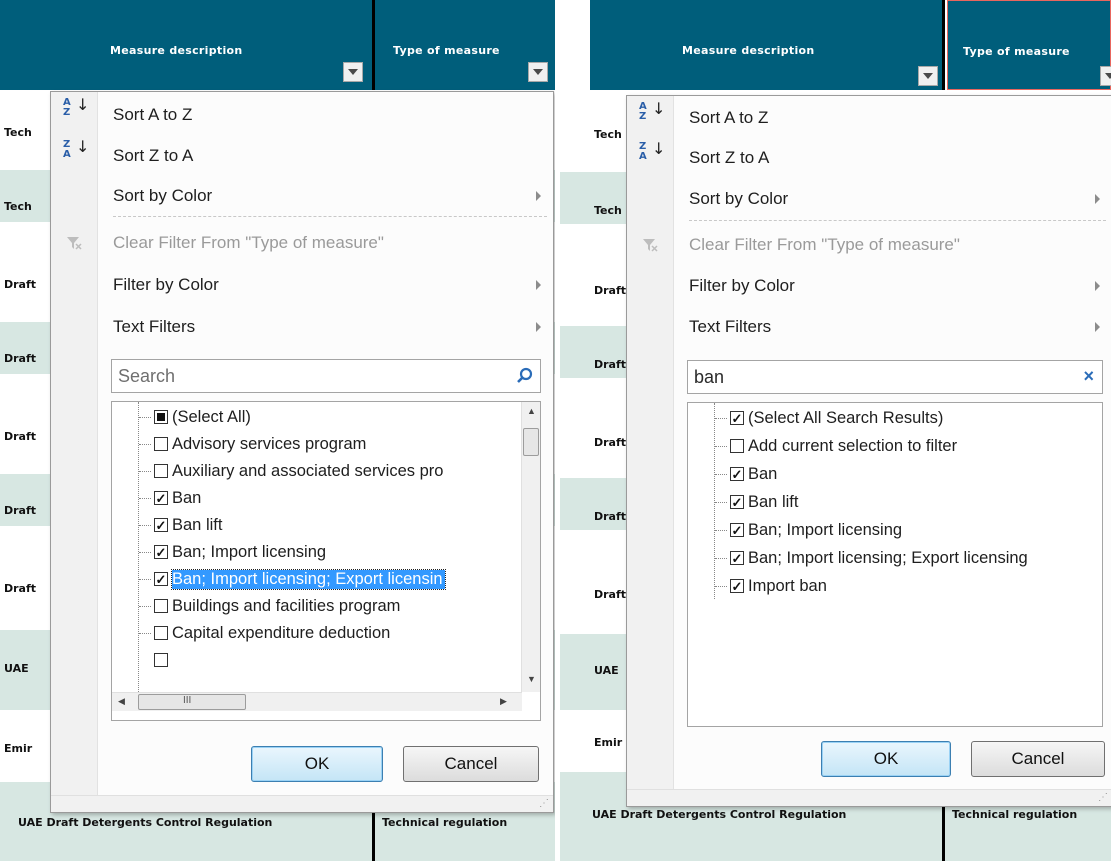  Describe the element at coordinates (531, 442) in the screenshot. I see `scrollbar-thumb` at that location.